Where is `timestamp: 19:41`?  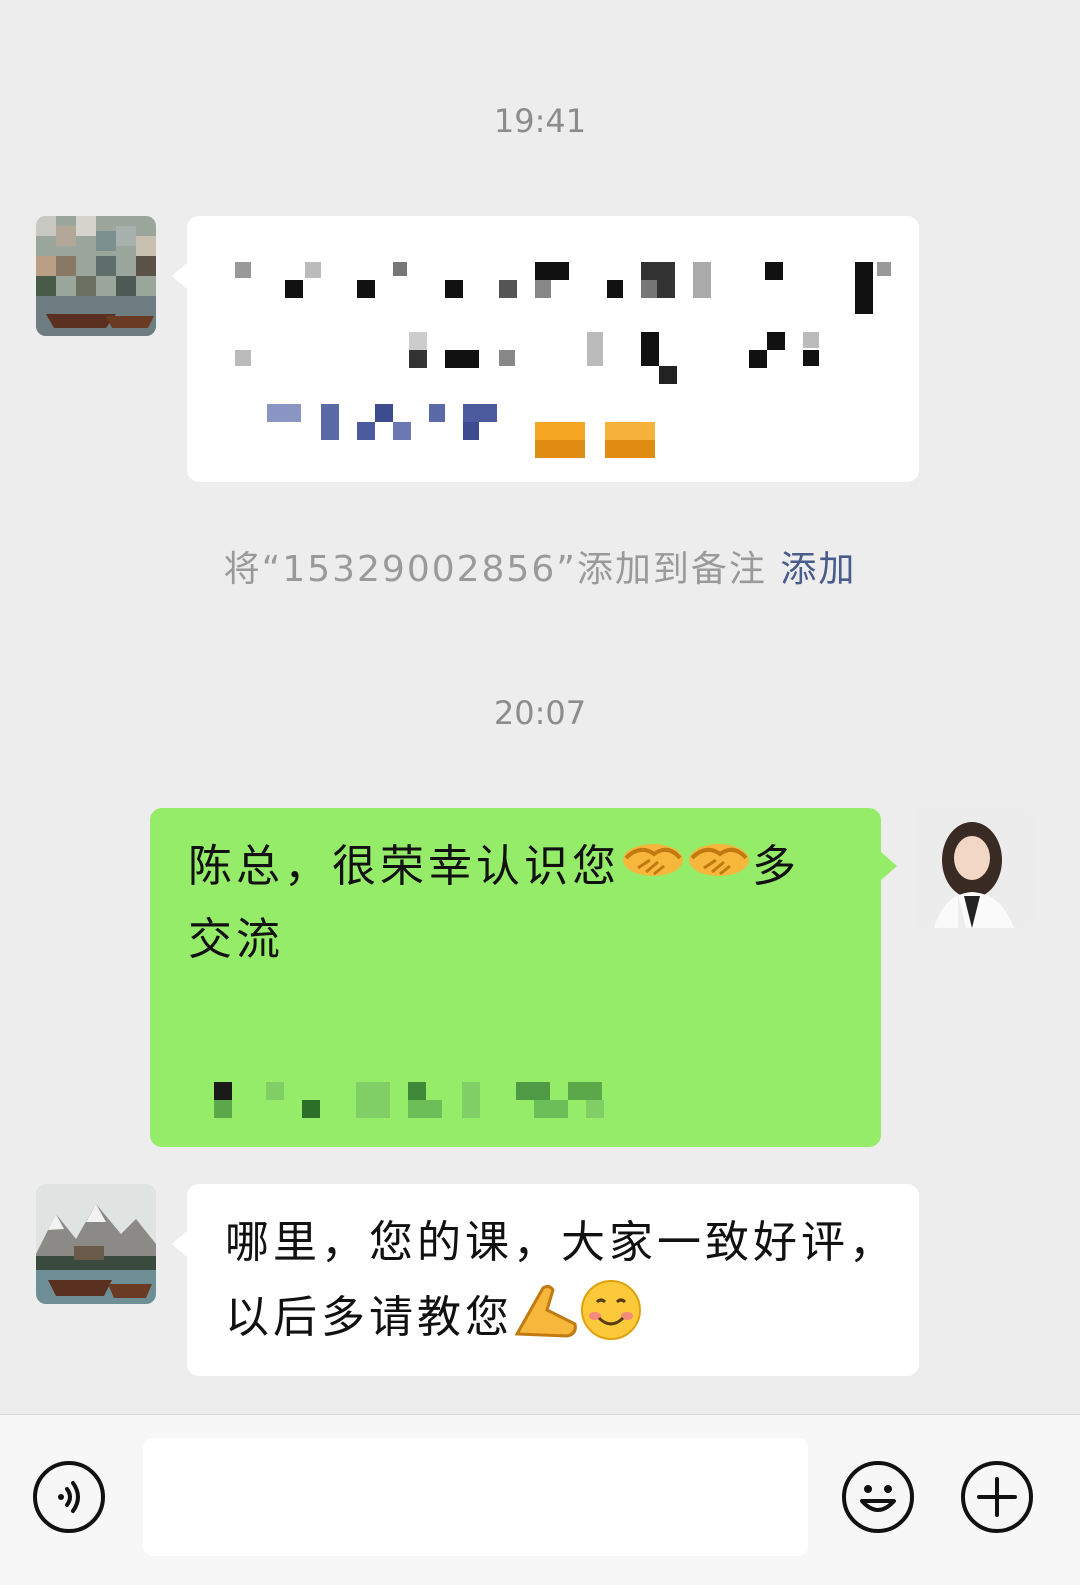 timestamp: 19:41 is located at coordinates (540, 121).